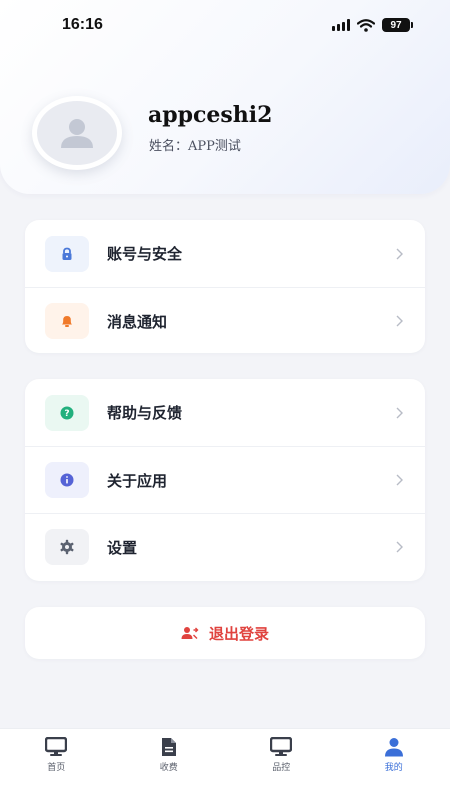 Image resolution: width=450 pixels, height=800 pixels. I want to click on avatar, so click(77, 133).